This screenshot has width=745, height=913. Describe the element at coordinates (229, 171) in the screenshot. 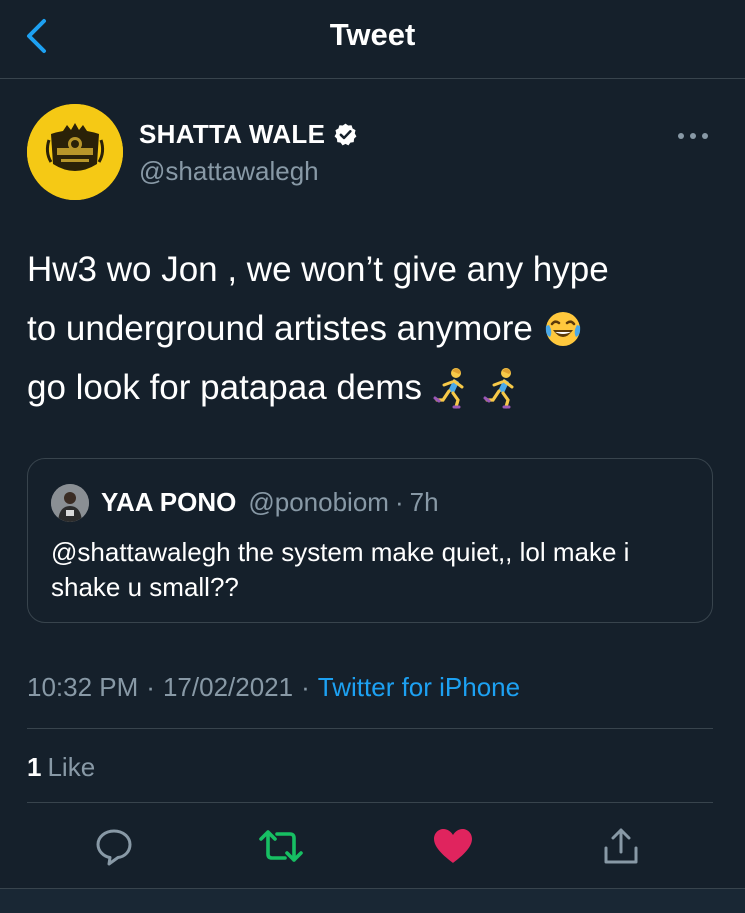

I see `author-handle: @shattawalegh` at that location.